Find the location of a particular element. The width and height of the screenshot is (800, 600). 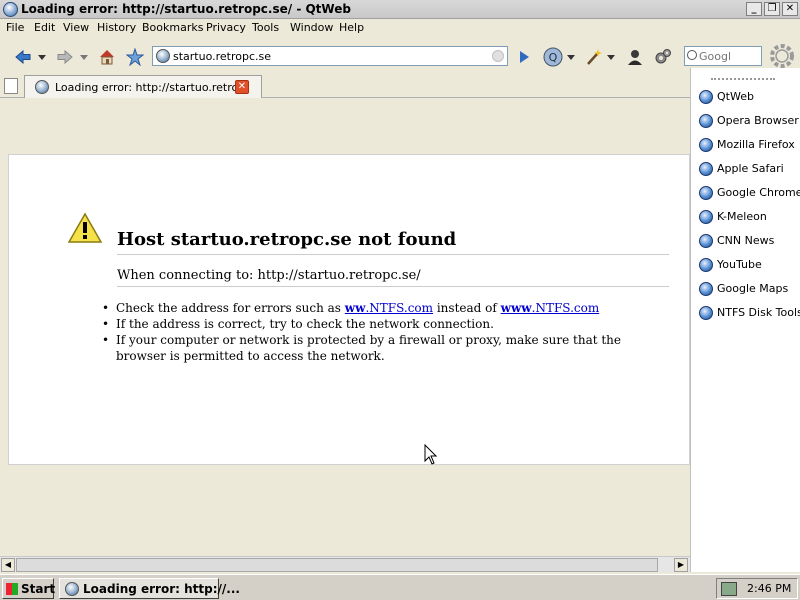

bookmark-label: YouTube is located at coordinates (739, 264).